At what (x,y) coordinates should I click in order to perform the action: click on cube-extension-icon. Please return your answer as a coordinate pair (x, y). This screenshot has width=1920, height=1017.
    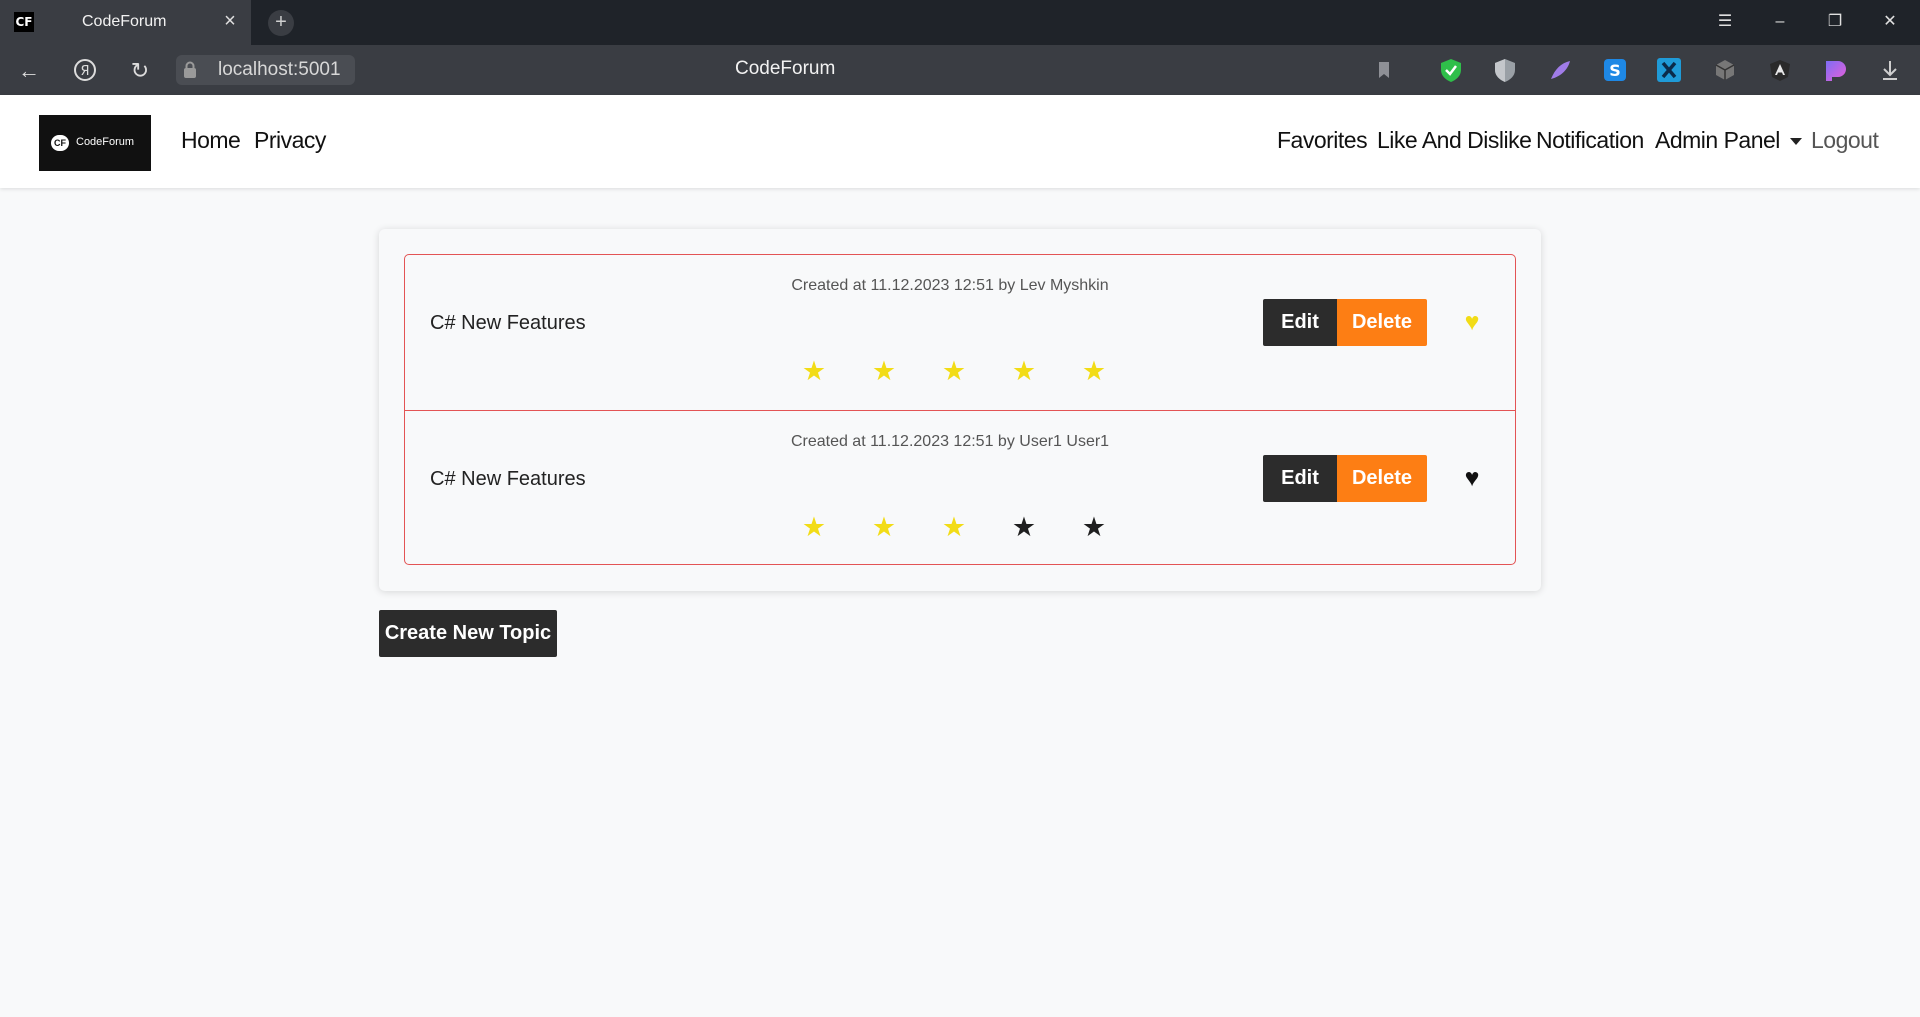
    Looking at the image, I should click on (1725, 70).